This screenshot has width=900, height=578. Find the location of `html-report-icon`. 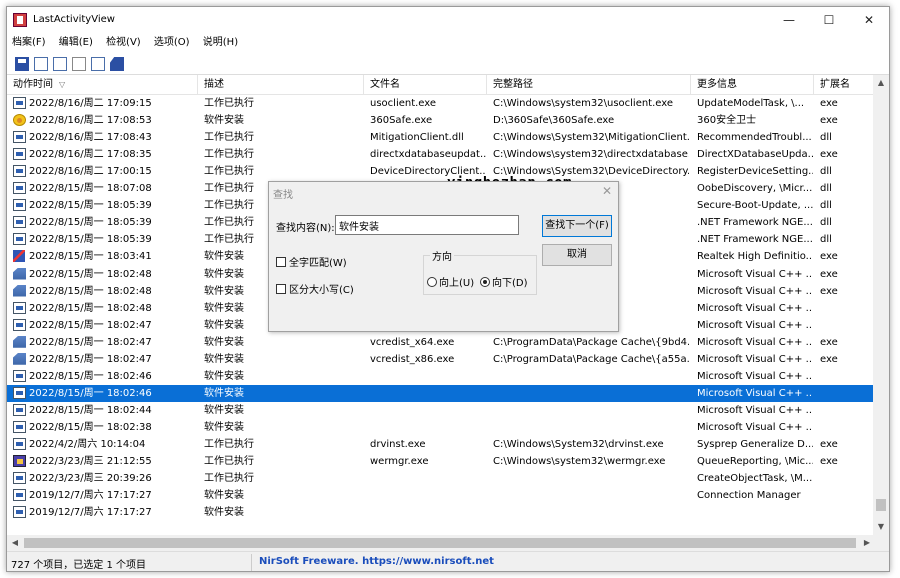

html-report-icon is located at coordinates (79, 64).